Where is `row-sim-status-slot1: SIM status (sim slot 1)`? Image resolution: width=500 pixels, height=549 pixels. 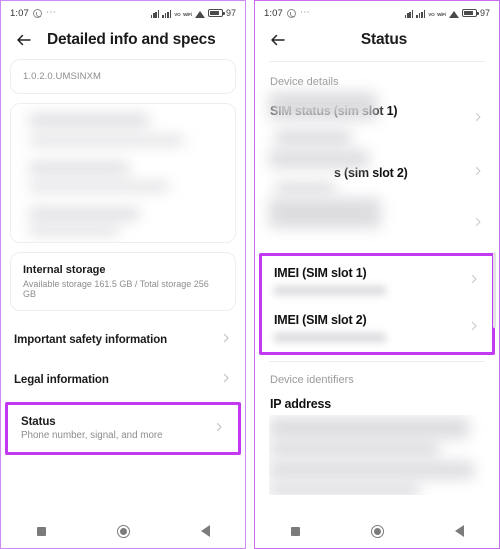
row-sim-status-slot1: SIM status (sim slot 1) is located at coordinates (377, 119).